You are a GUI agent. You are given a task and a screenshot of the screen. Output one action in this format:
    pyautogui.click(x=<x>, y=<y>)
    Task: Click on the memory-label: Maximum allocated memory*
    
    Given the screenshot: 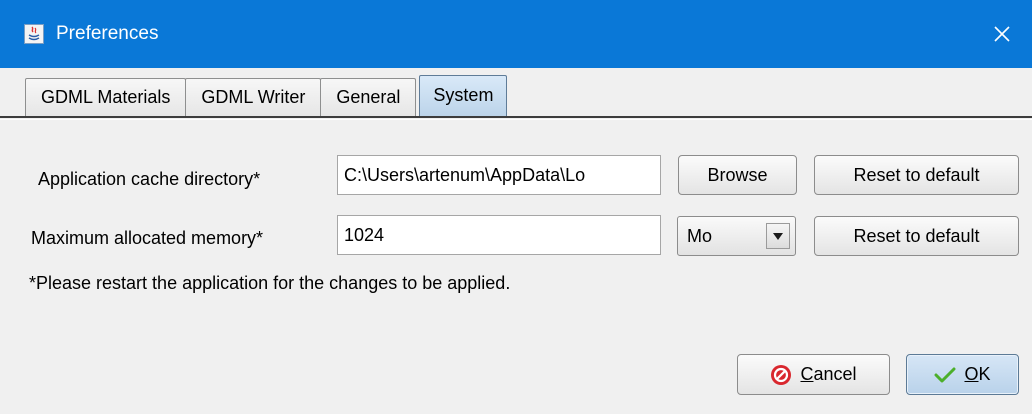 What is the action you would take?
    pyautogui.click(x=147, y=238)
    